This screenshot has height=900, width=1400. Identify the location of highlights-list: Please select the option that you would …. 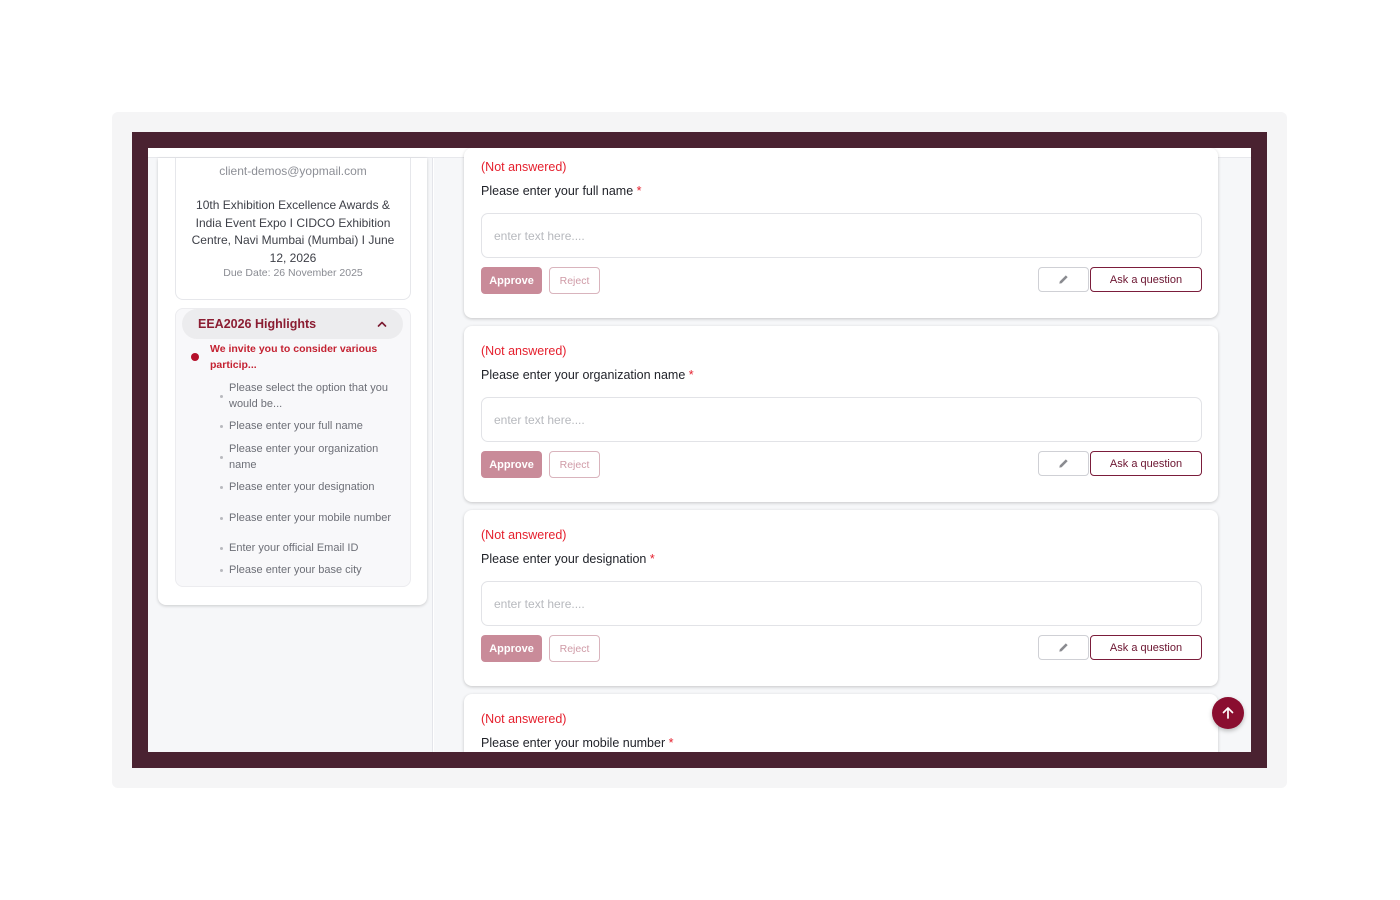
(309, 479).